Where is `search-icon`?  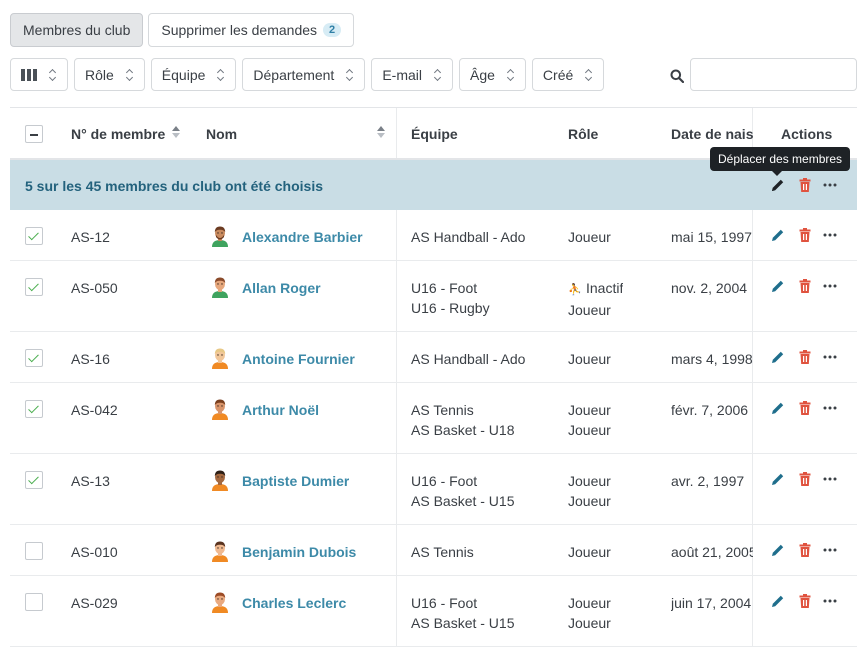 search-icon is located at coordinates (677, 76).